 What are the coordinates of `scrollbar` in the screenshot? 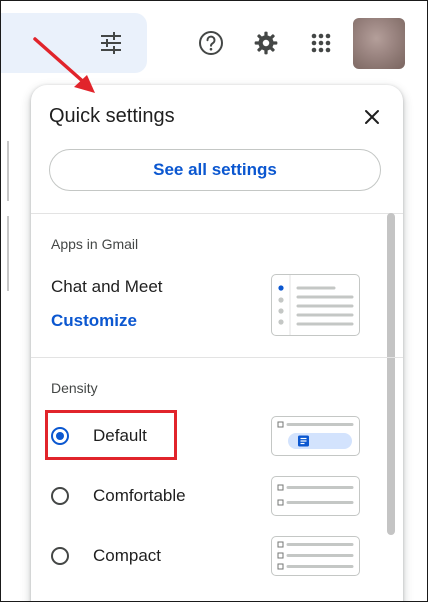 It's located at (391, 374).